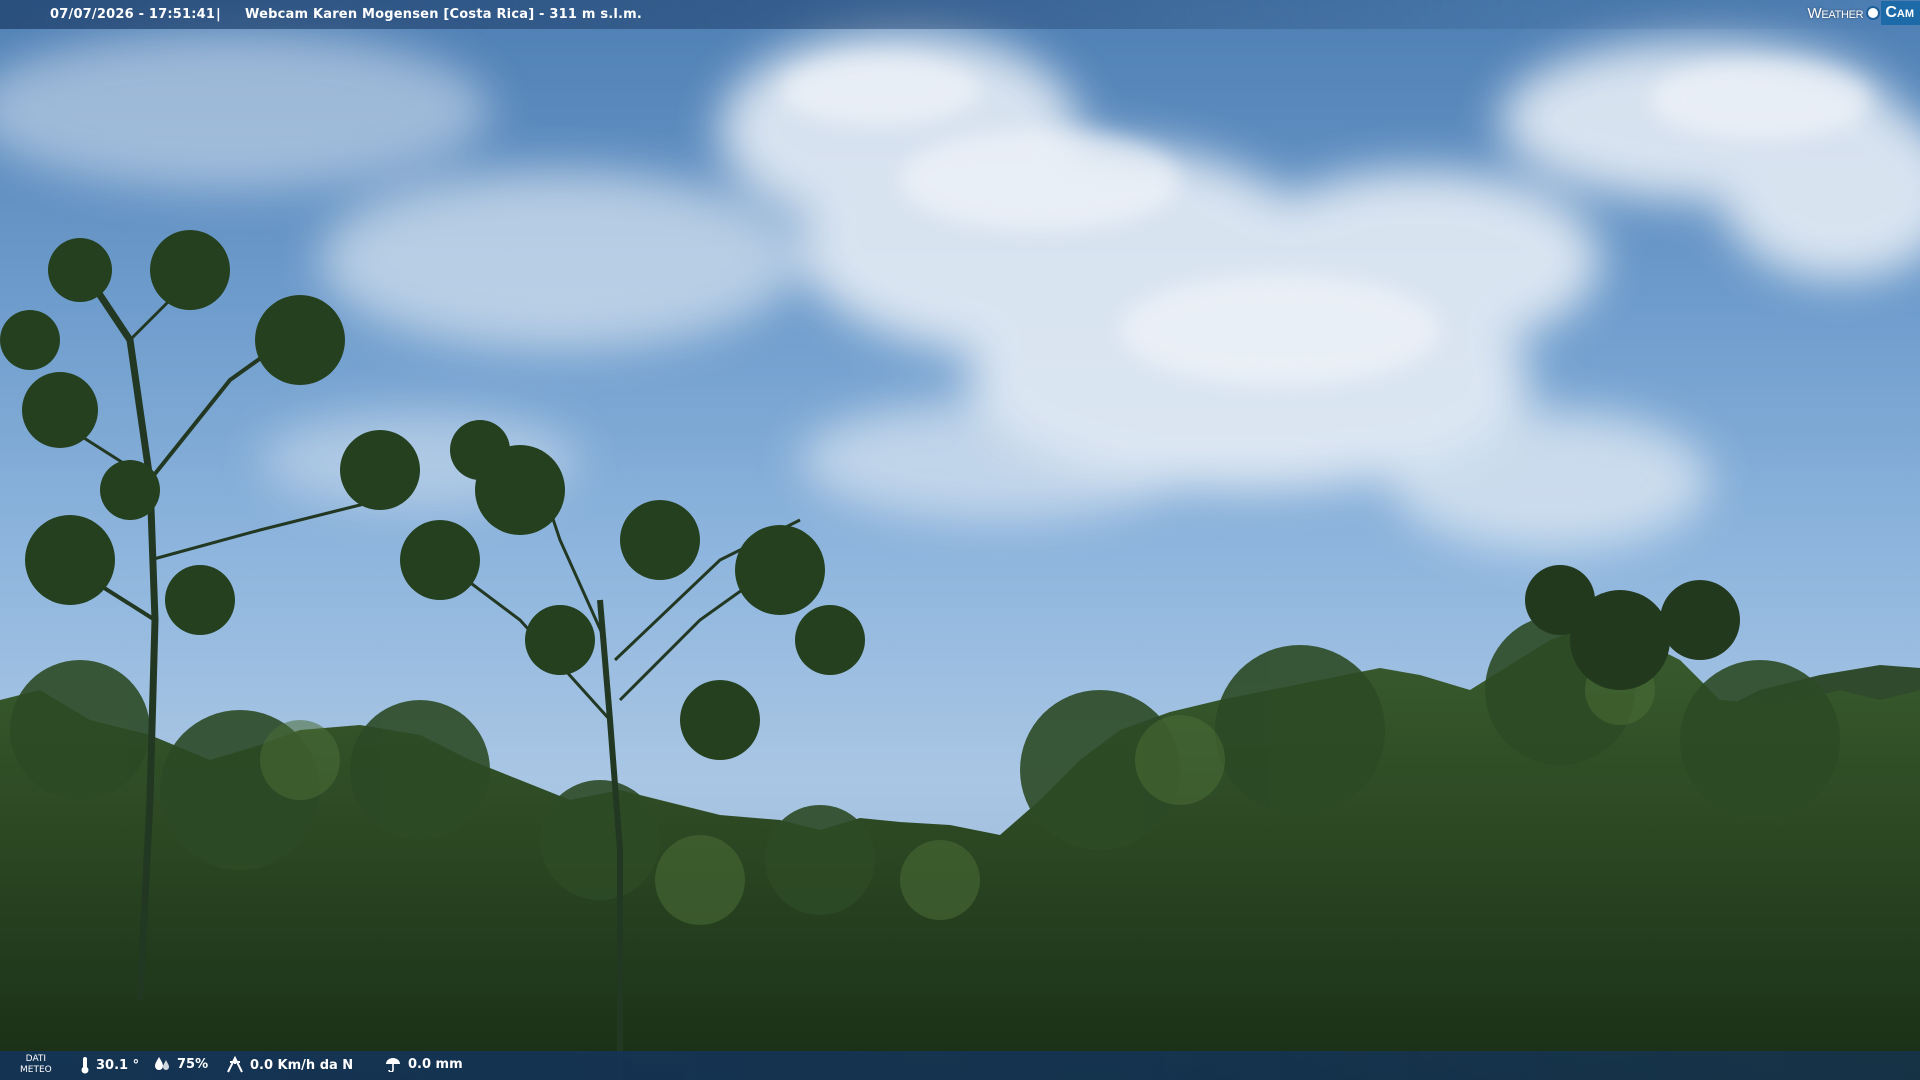  I want to click on humidity-reading: 75%, so click(180, 1064).